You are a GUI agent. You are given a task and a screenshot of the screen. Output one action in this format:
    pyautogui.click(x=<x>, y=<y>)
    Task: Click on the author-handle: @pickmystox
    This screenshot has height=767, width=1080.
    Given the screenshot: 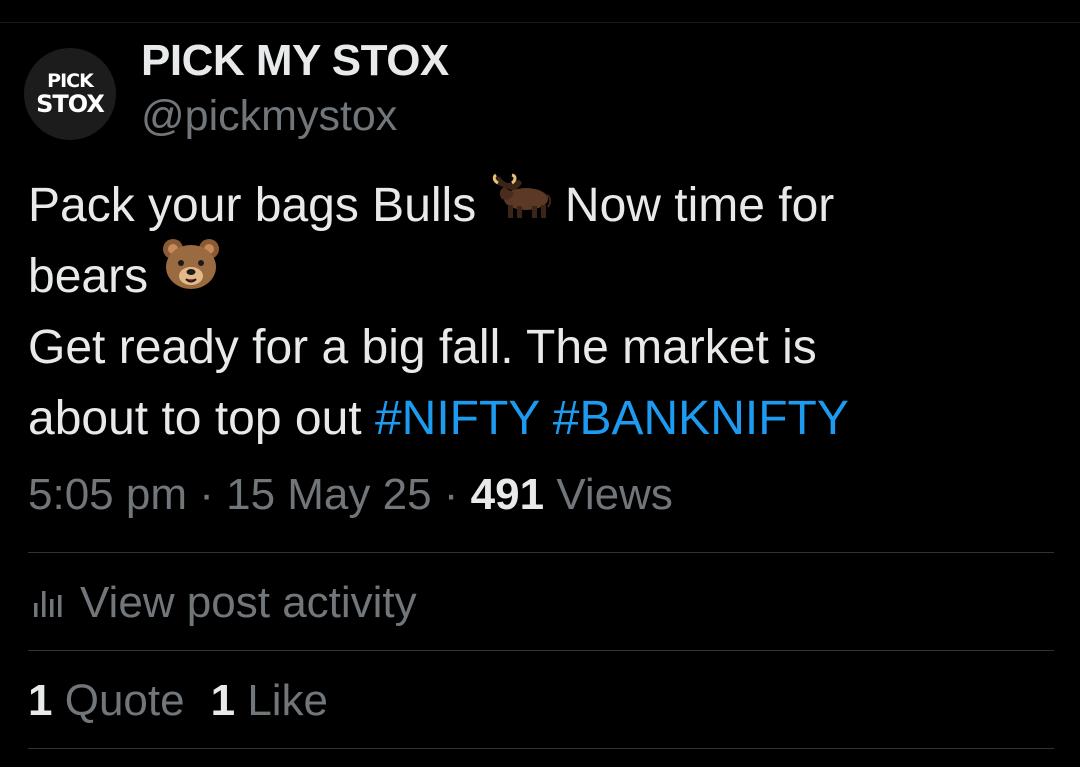 What is the action you would take?
    pyautogui.click(x=269, y=116)
    